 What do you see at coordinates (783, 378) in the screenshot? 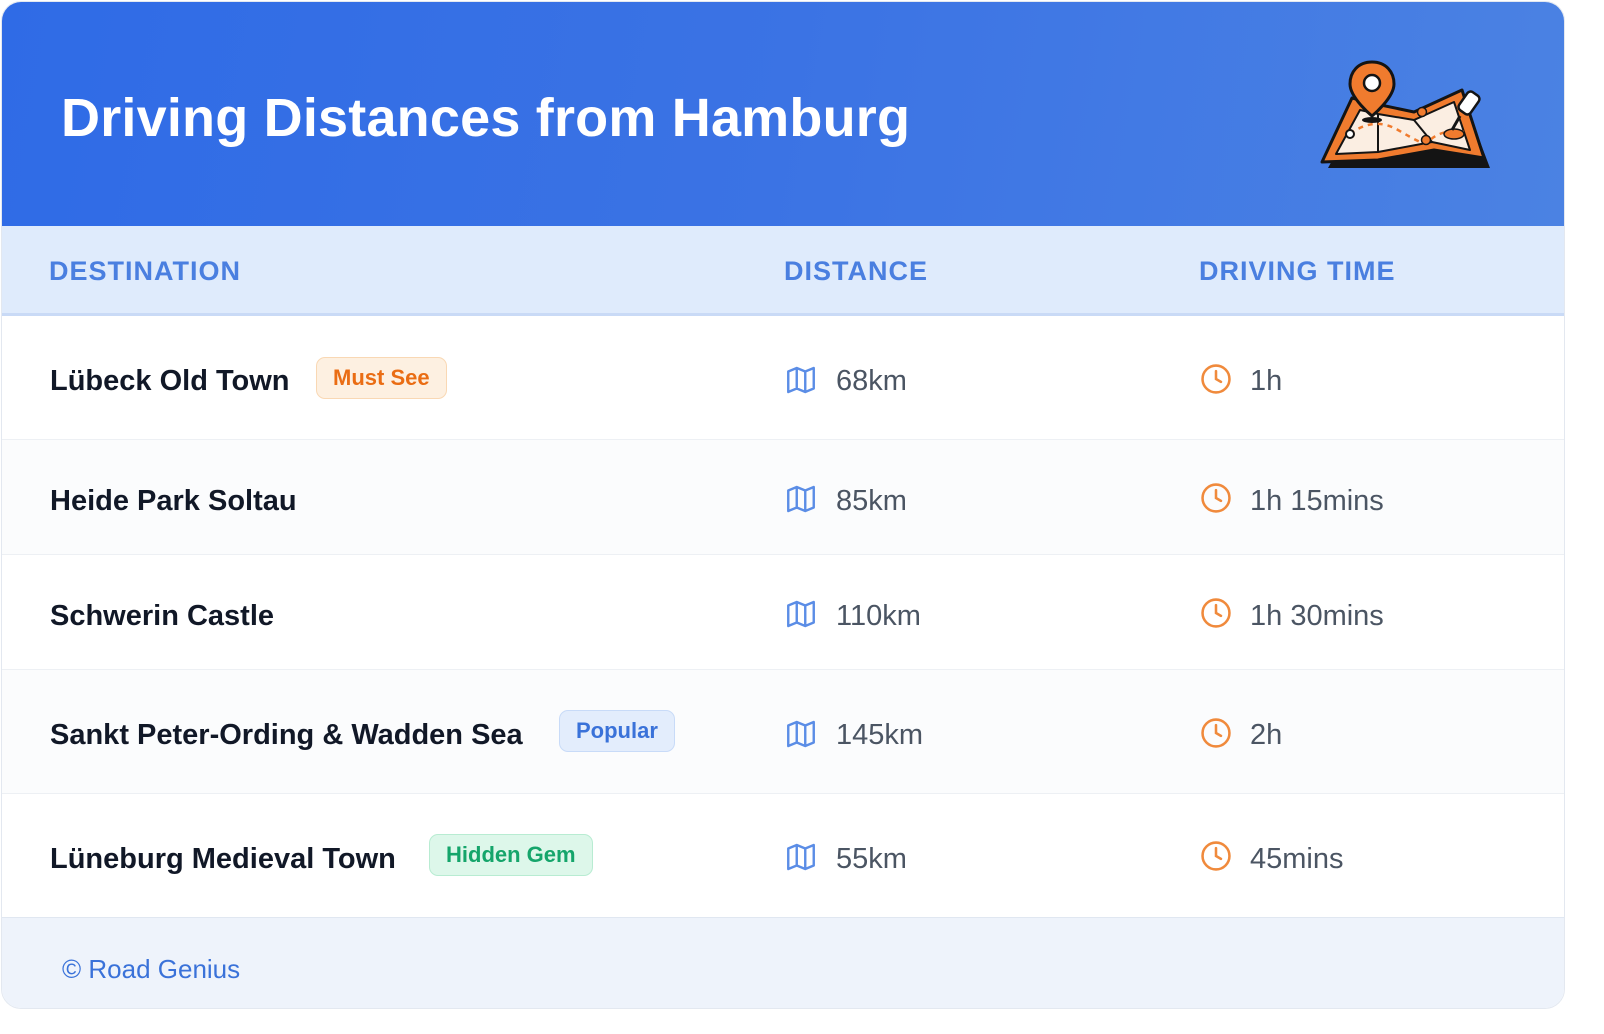
I see `table-row: Lübeck Old Town Must See 68km 1h` at bounding box center [783, 378].